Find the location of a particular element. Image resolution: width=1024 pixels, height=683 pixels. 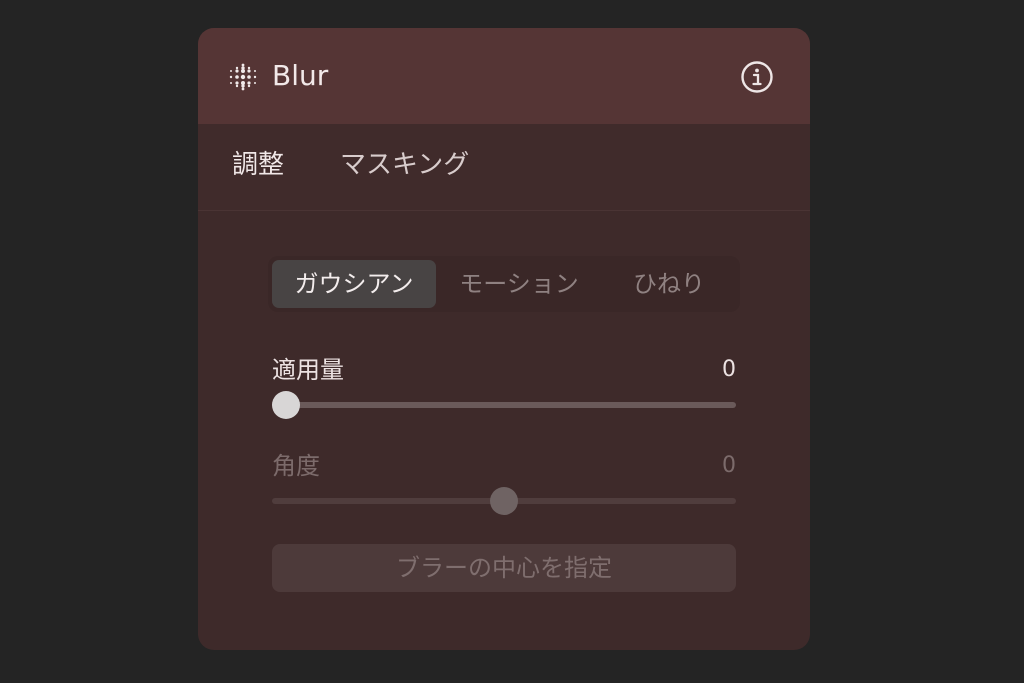

panel-tabs: 調整 マスキング is located at coordinates (504, 167).